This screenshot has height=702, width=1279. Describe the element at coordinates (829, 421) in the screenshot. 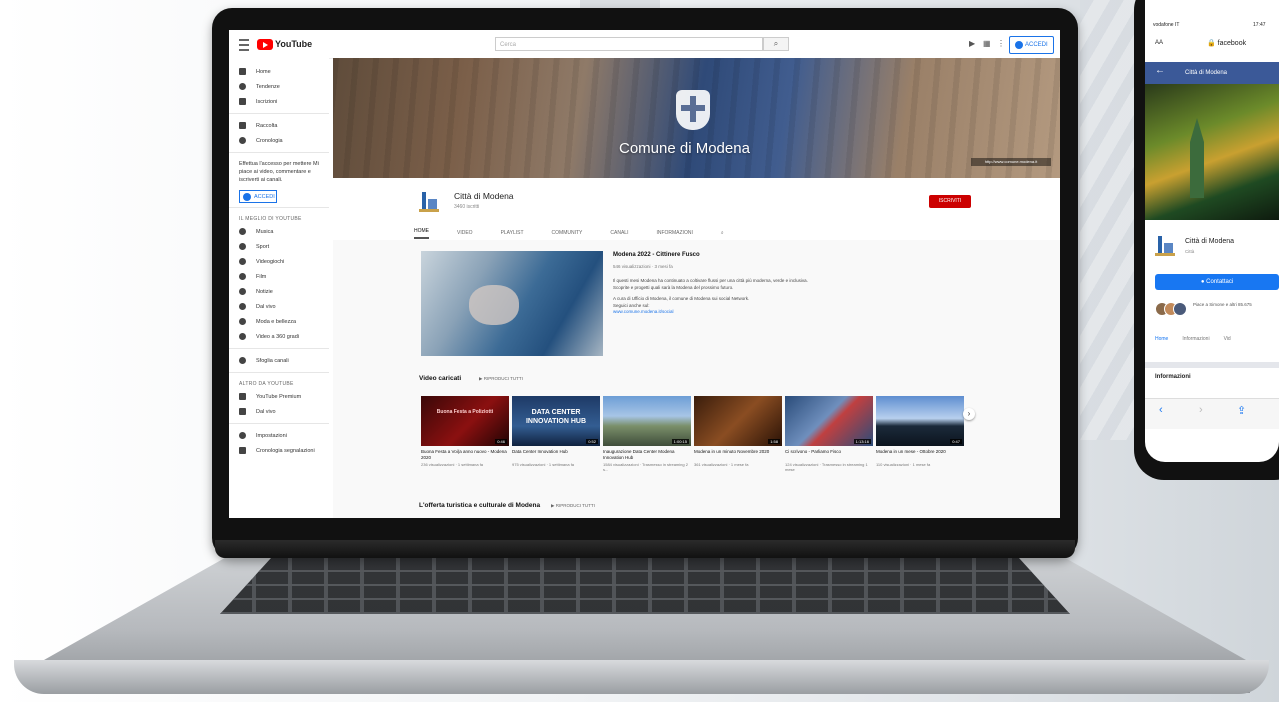

I see `video-thumbnail: 1:13:16` at that location.